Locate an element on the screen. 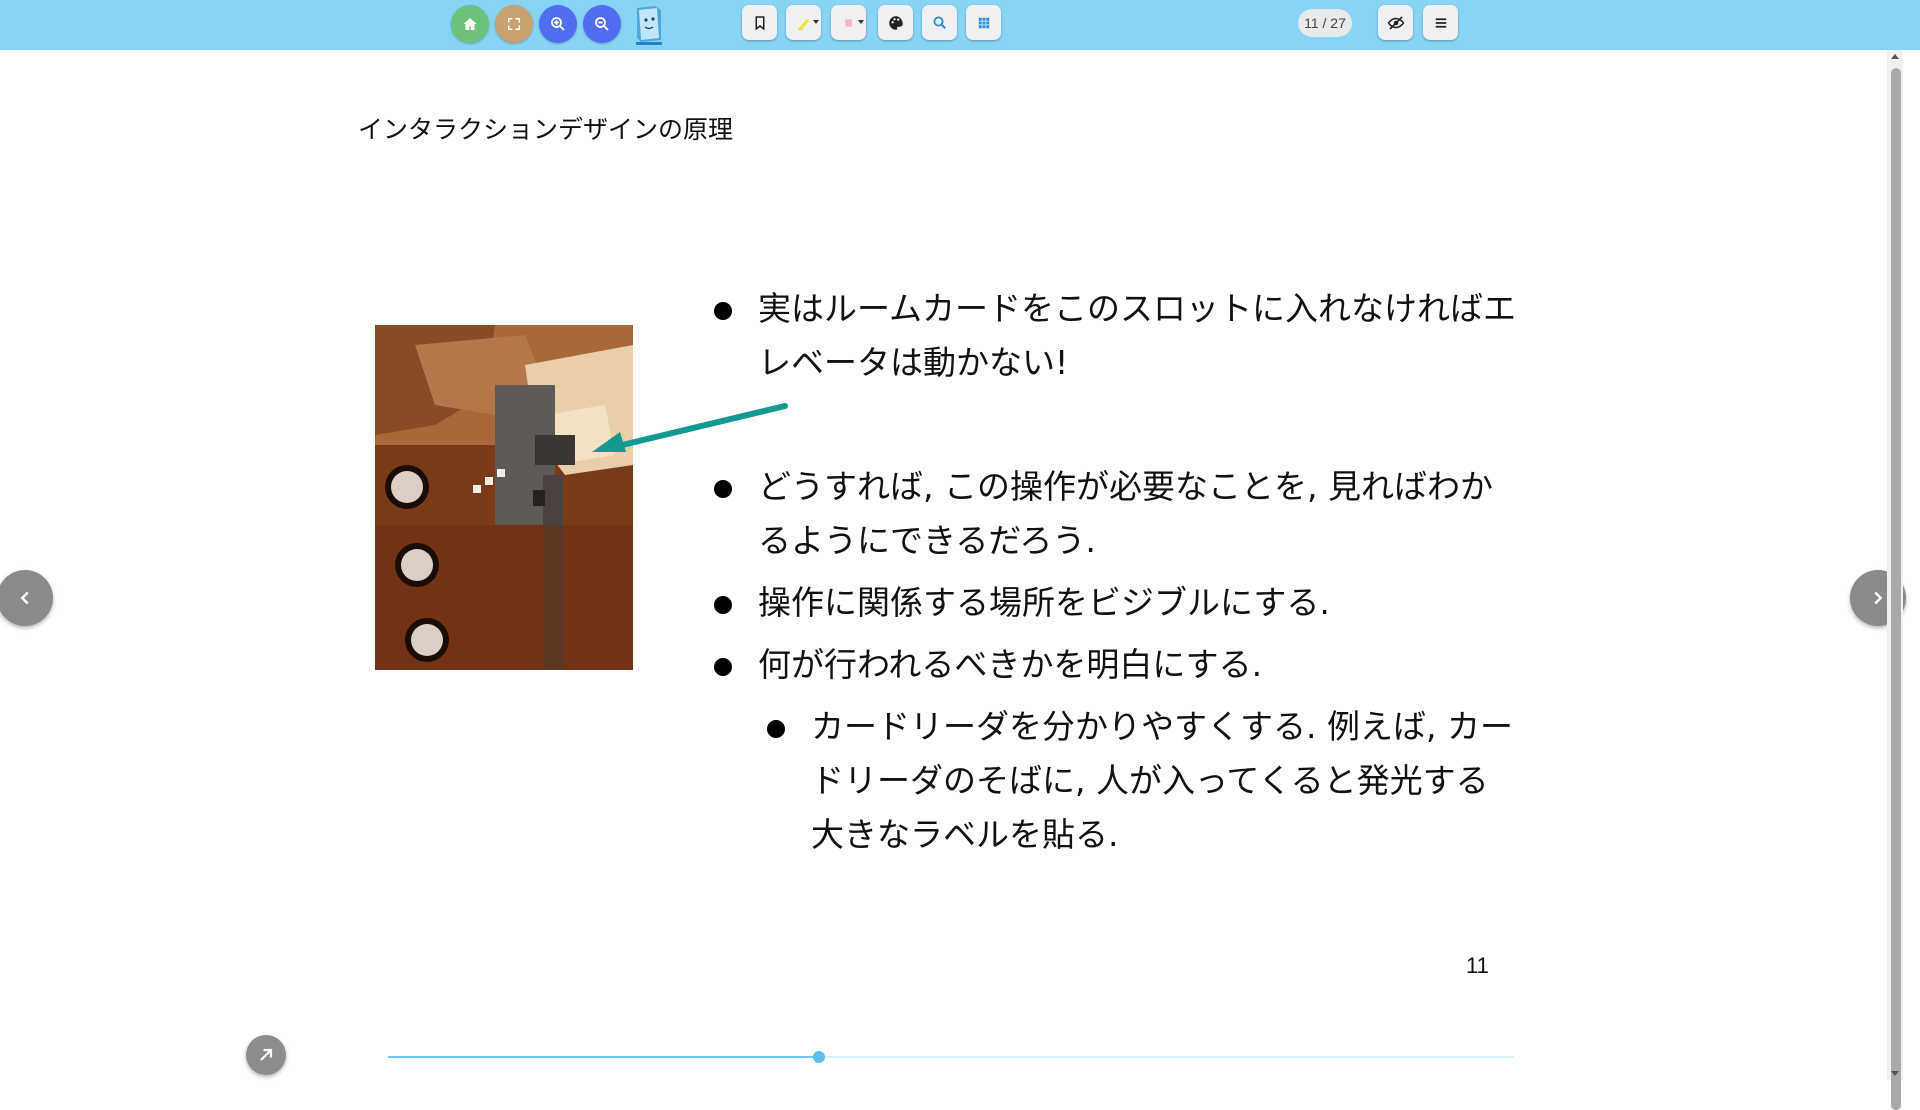 Image resolution: width=1920 pixels, height=1110 pixels. fullscreen-button is located at coordinates (514, 24).